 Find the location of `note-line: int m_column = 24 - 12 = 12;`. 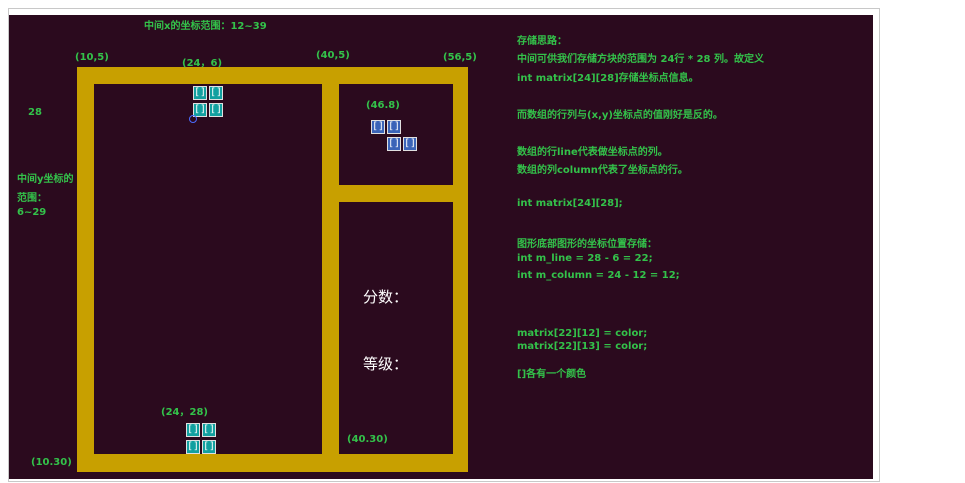

note-line: int m_column = 24 - 12 = 12; is located at coordinates (598, 275).